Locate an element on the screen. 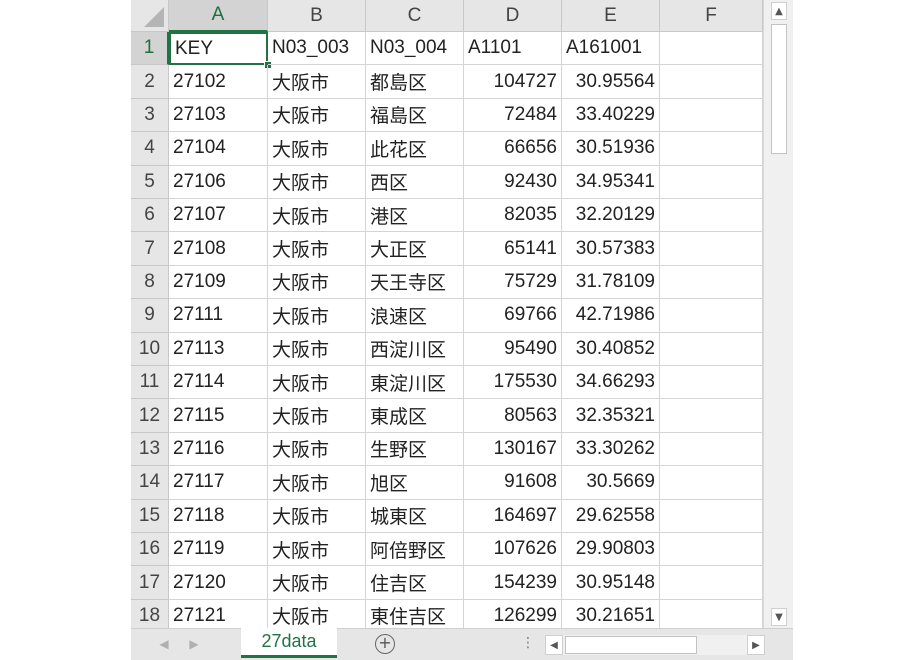 The width and height of the screenshot is (924, 660). cell-c11: 東淀川区 is located at coordinates (415, 383).